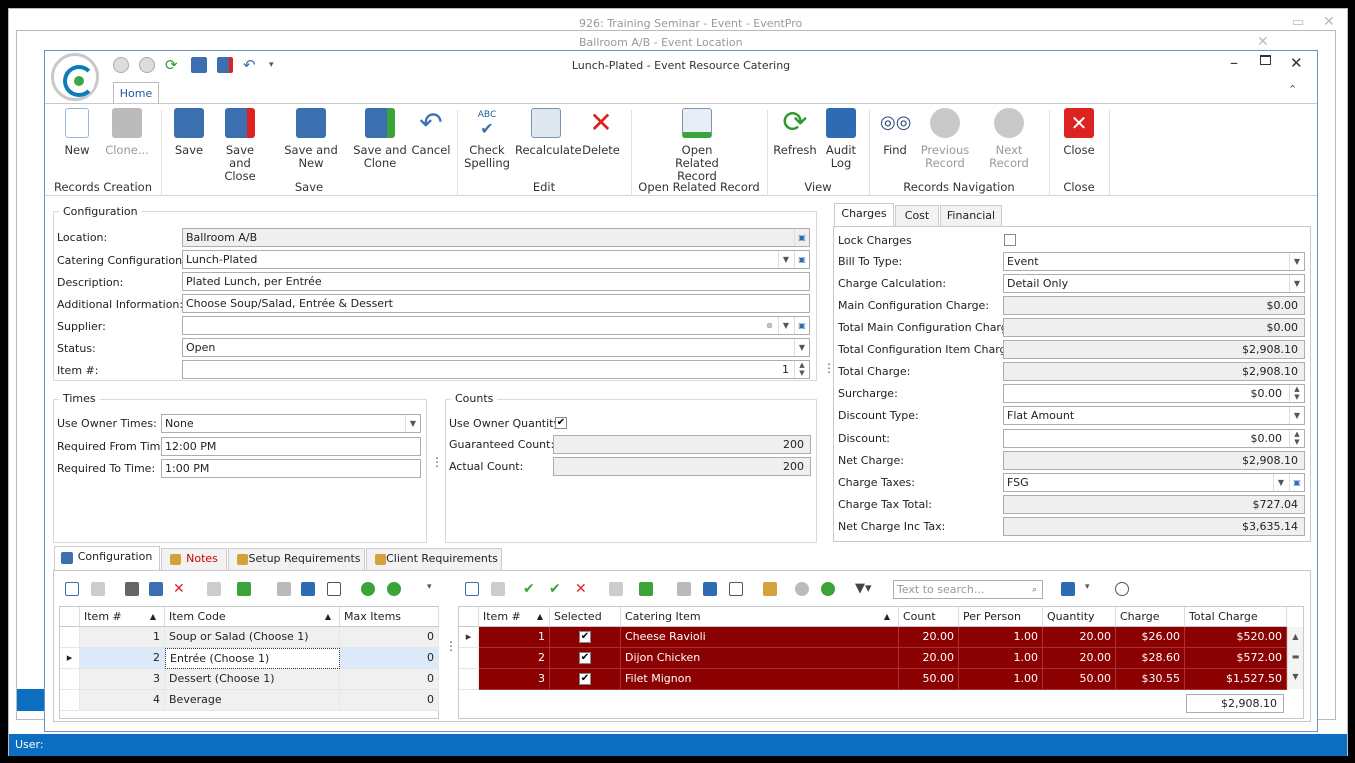  Describe the element at coordinates (1236, 658) in the screenshot. I see `cell-total-charge: $572.00` at that location.